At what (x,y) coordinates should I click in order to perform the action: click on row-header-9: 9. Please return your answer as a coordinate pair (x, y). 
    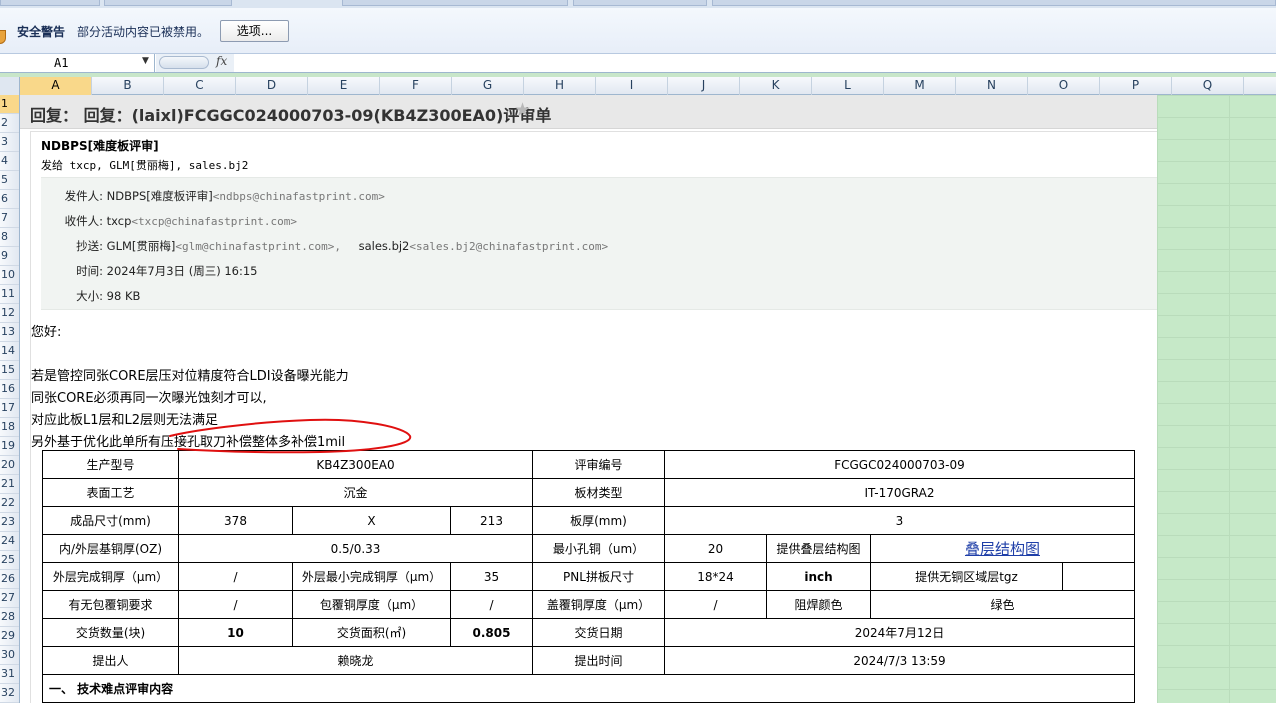
    Looking at the image, I should click on (9, 256).